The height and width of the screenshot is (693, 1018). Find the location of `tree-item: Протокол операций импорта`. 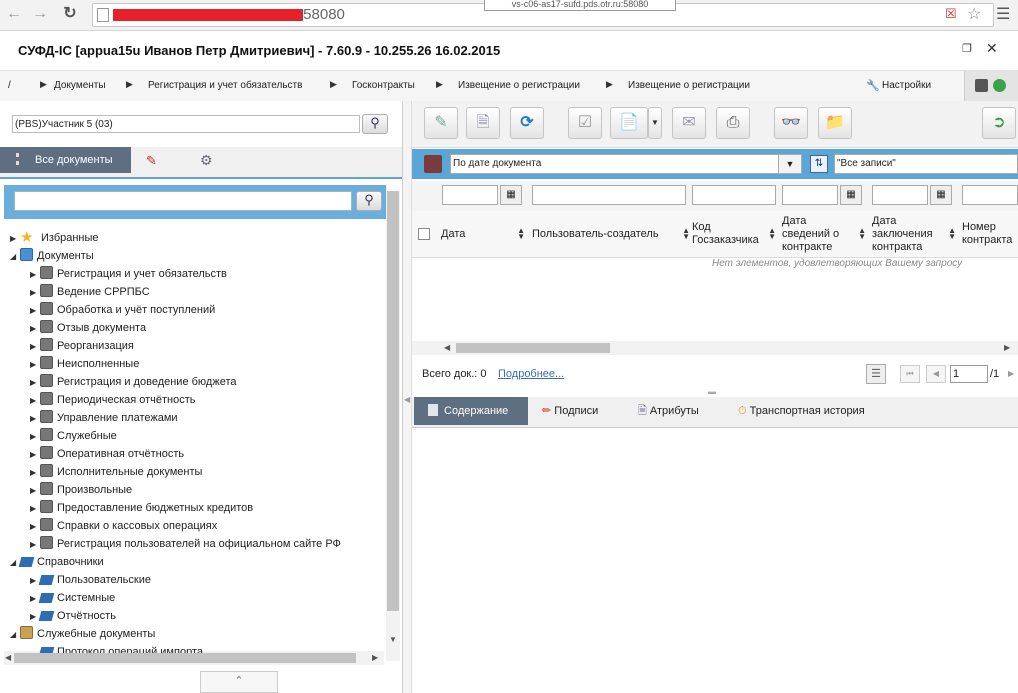

tree-item: Протокол операций импорта is located at coordinates (116, 648).